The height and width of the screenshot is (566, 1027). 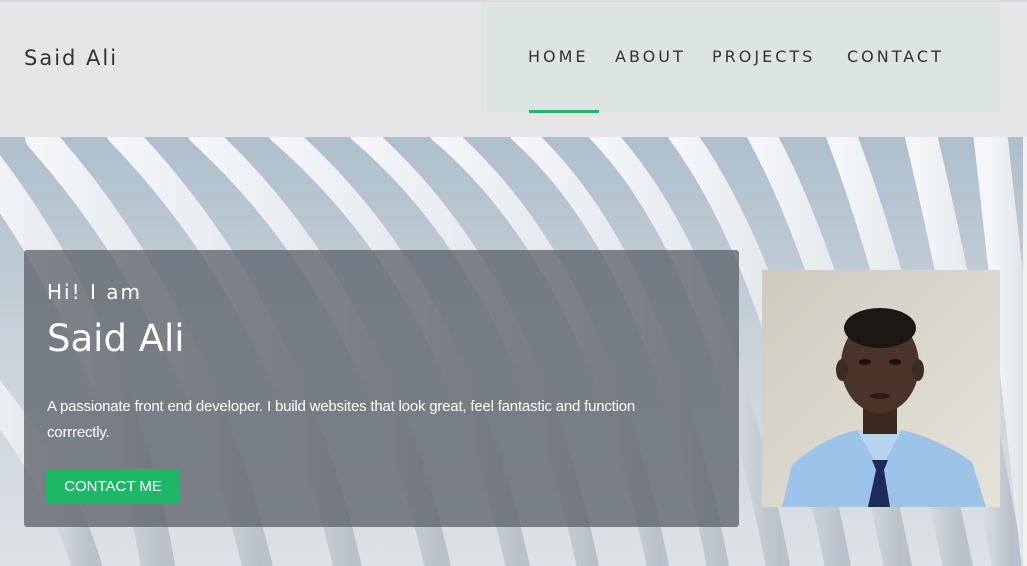 I want to click on active-nav-indicator, so click(x=564, y=111).